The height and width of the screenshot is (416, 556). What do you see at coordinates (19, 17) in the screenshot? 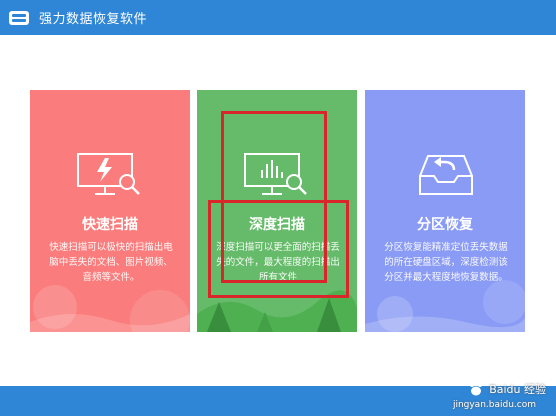
I see `app-logo-icon` at bounding box center [19, 17].